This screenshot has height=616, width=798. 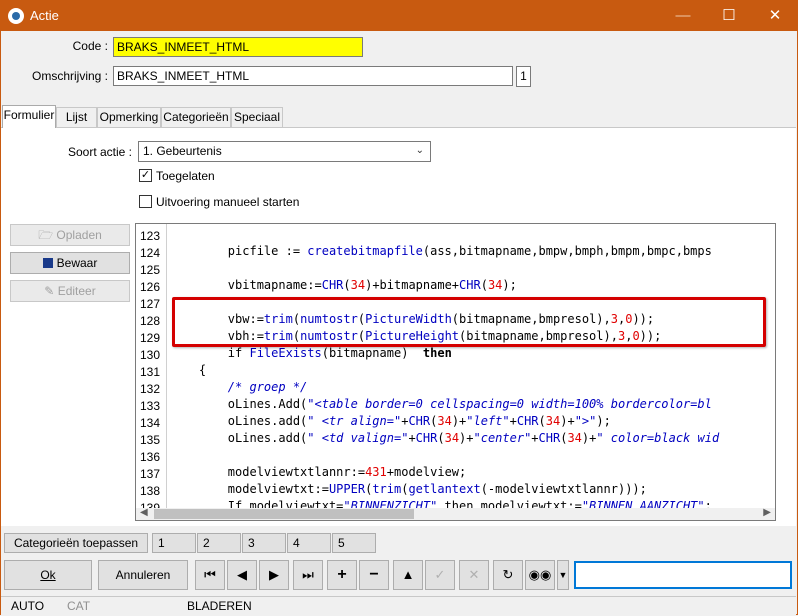 I want to click on page-button-label: 3, so click(x=251, y=543).